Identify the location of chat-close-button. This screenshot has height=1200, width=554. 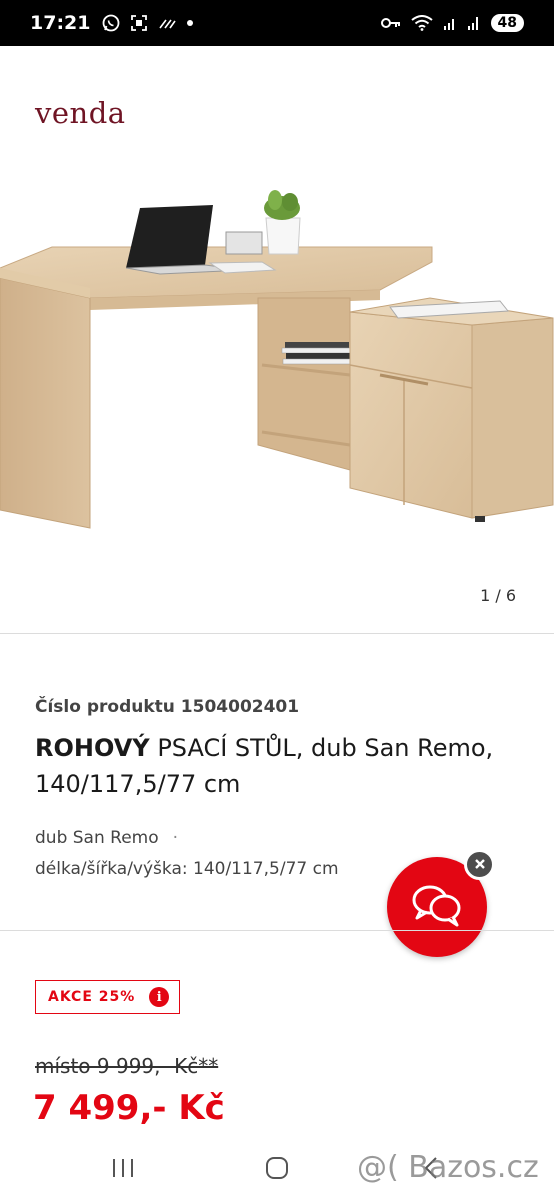
(479, 864).